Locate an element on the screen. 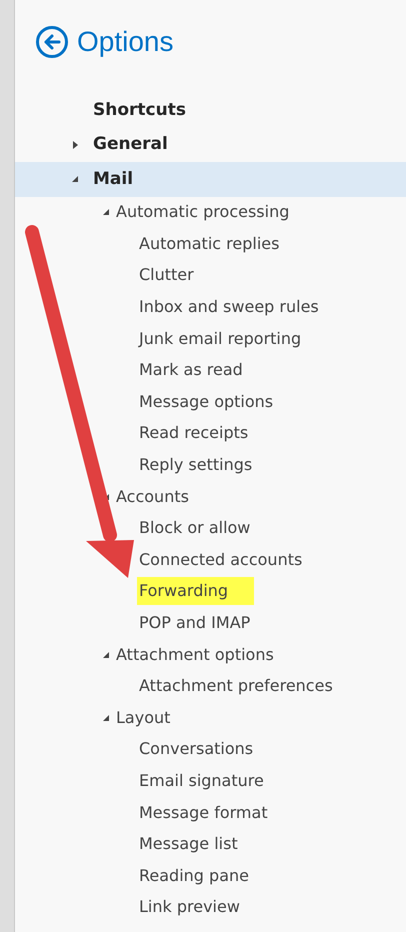 The image size is (406, 932). nav-item: Reply settings is located at coordinates (195, 465).